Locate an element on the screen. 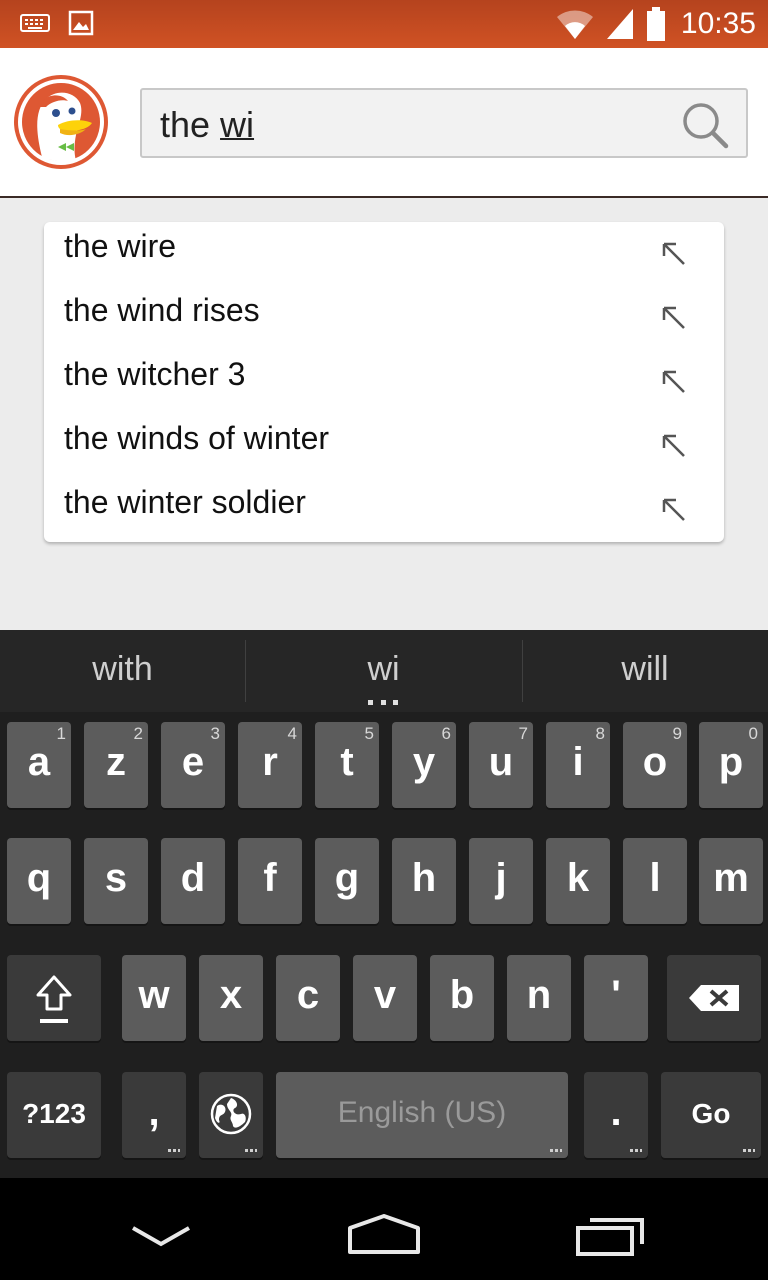 The image size is (768, 1280). key-p: 0p is located at coordinates (731, 765).